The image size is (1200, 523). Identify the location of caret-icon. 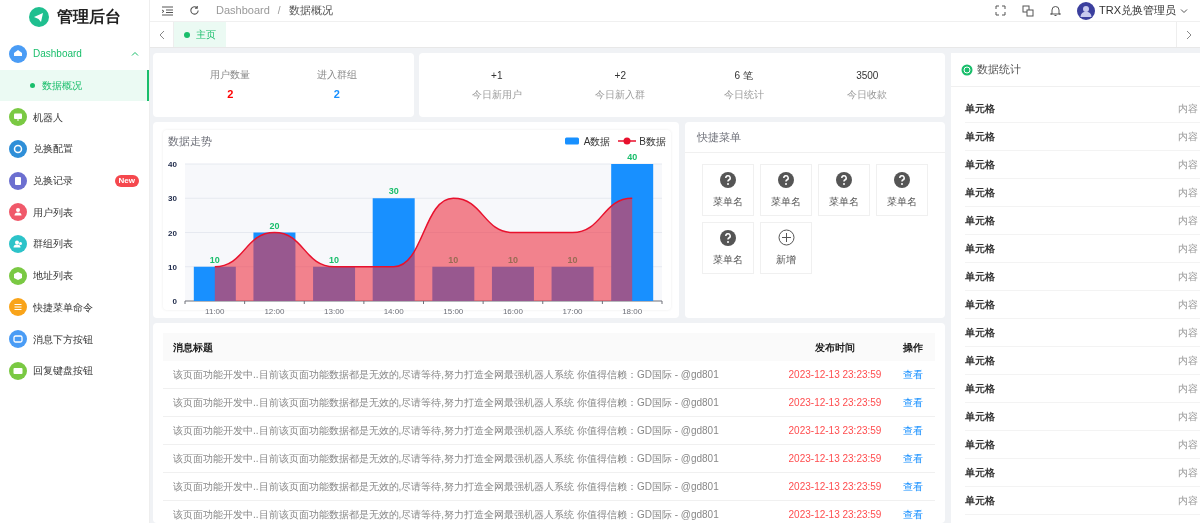
(1184, 10).